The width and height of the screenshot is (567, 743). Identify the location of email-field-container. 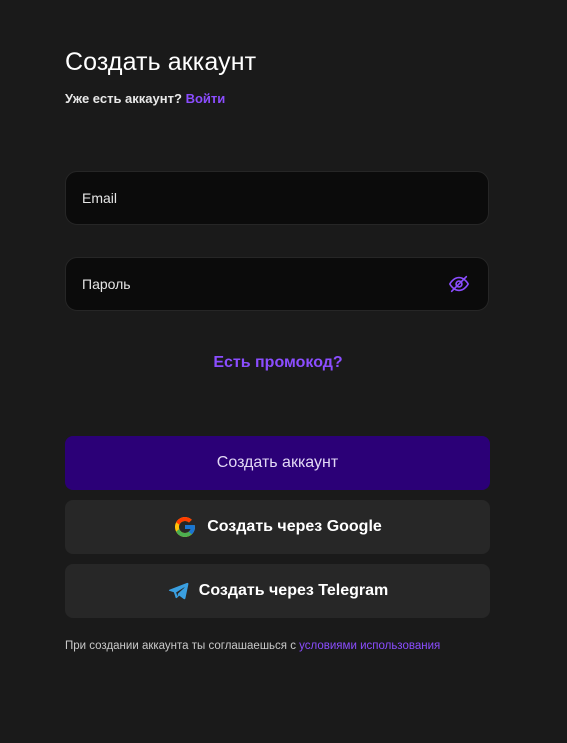
(277, 198).